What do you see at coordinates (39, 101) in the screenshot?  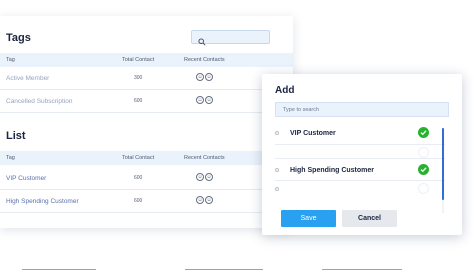 I see `tag-name: Cancelled Subscription` at bounding box center [39, 101].